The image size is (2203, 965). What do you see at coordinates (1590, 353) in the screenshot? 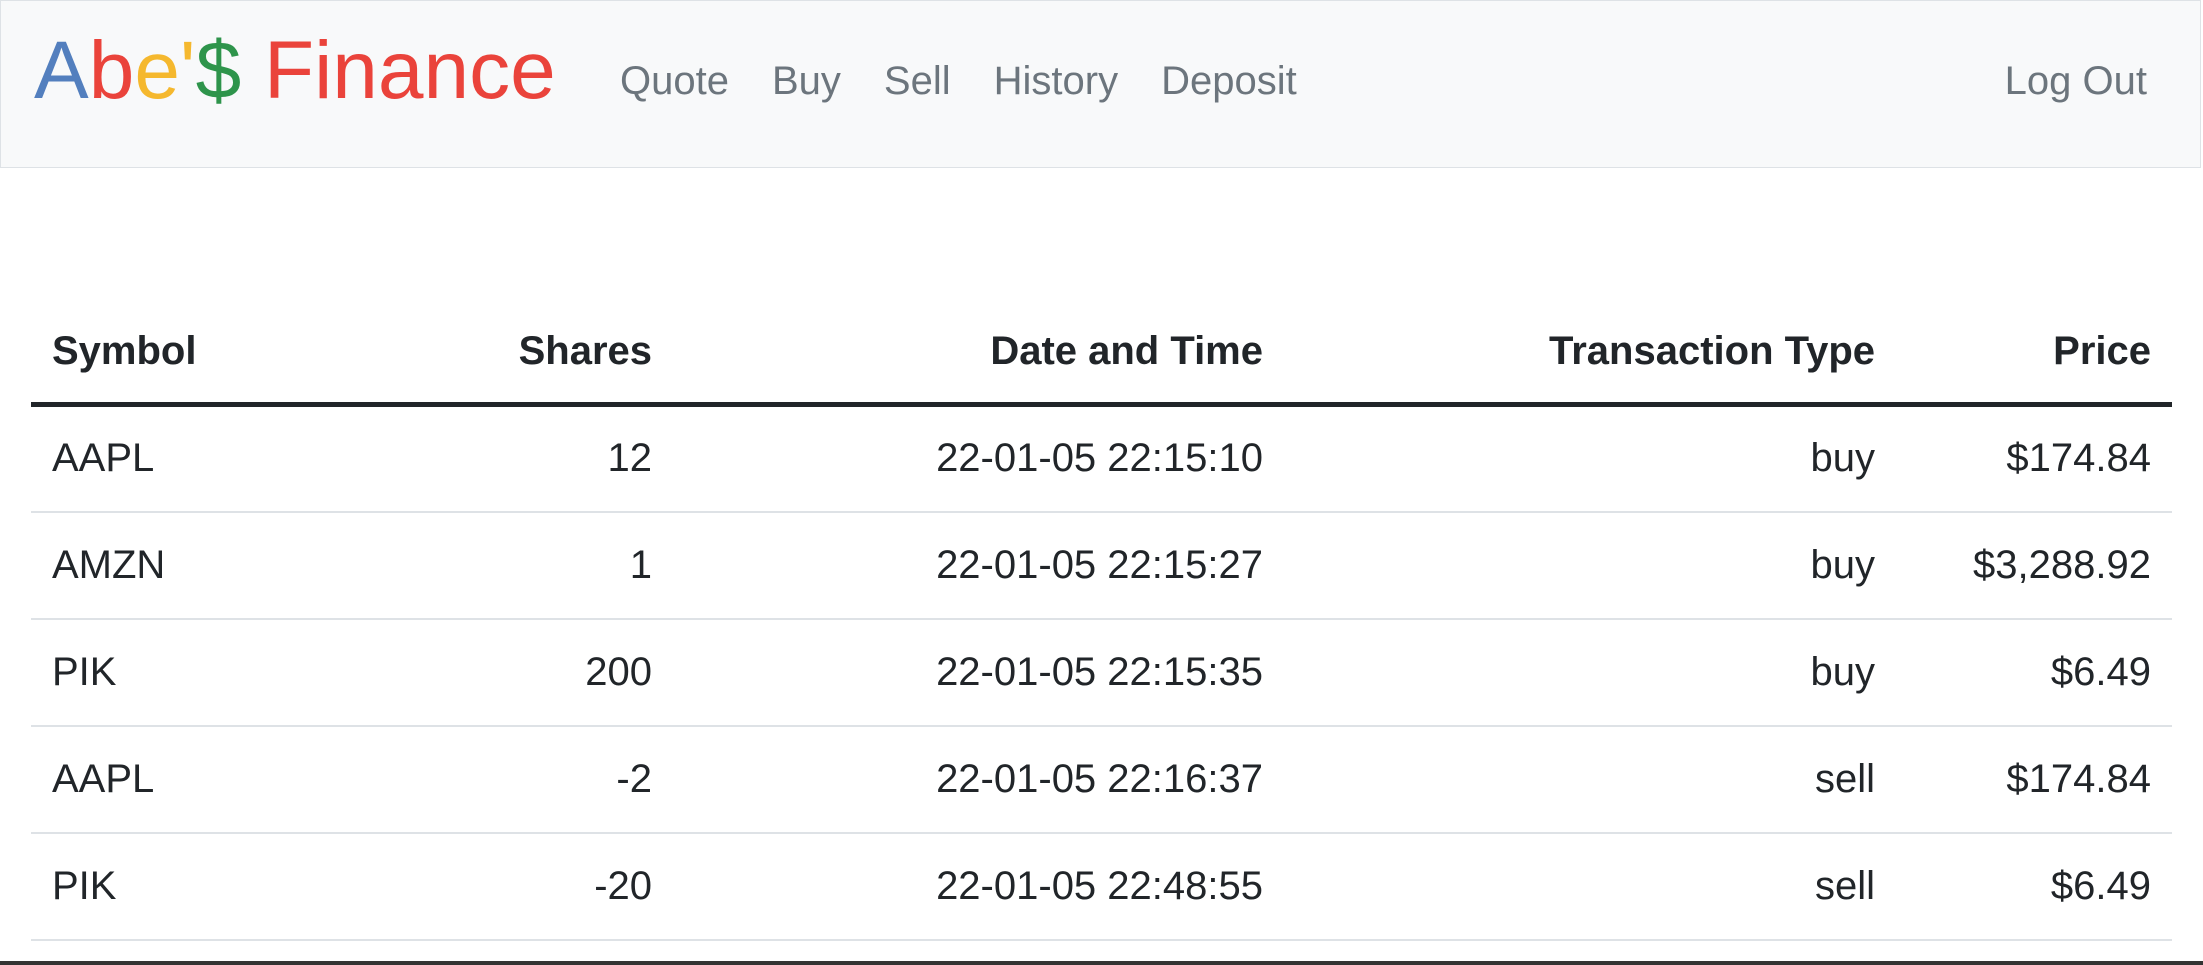
I see `column-header-transaction-type: Transaction Type` at bounding box center [1590, 353].